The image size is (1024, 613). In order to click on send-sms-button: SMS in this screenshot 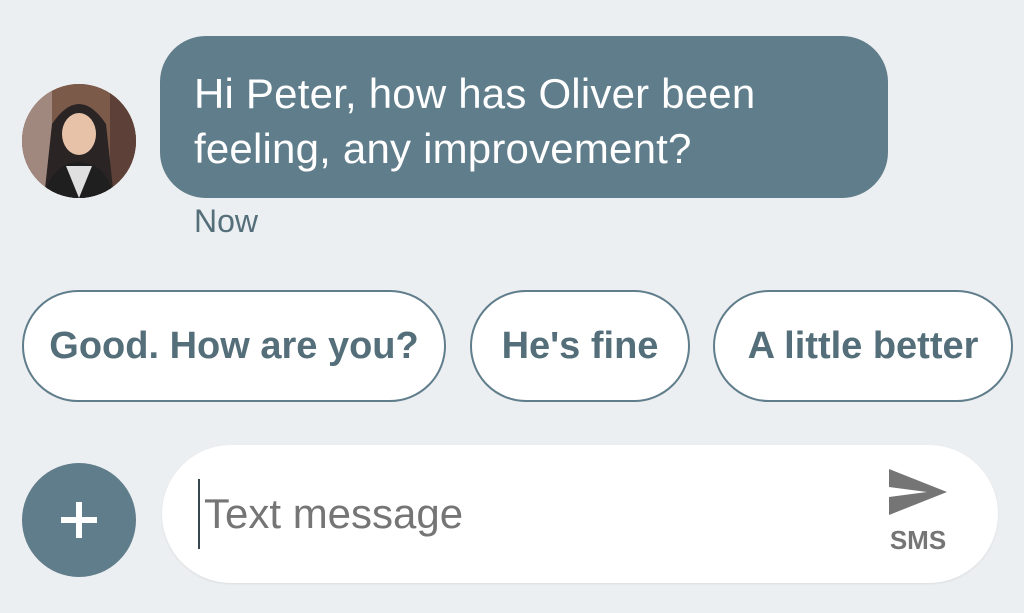, I will do `click(918, 515)`.